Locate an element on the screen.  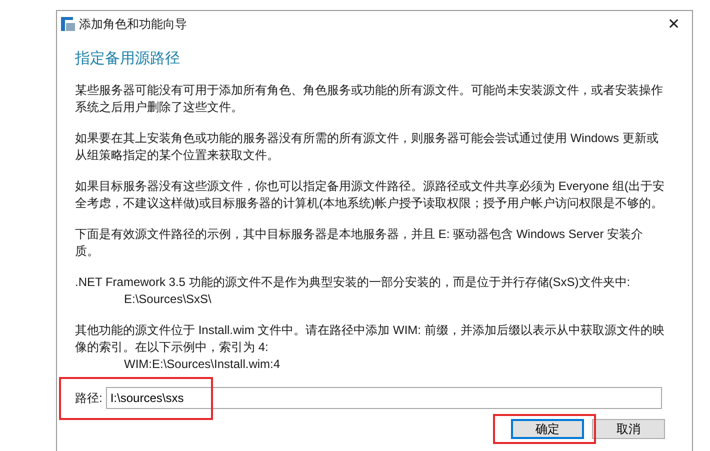
page-heading: 指定备用源路径 is located at coordinates (128, 59).